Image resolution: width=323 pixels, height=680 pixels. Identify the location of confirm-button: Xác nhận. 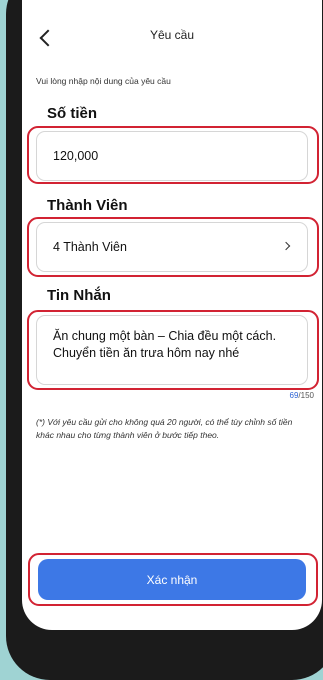
(172, 579).